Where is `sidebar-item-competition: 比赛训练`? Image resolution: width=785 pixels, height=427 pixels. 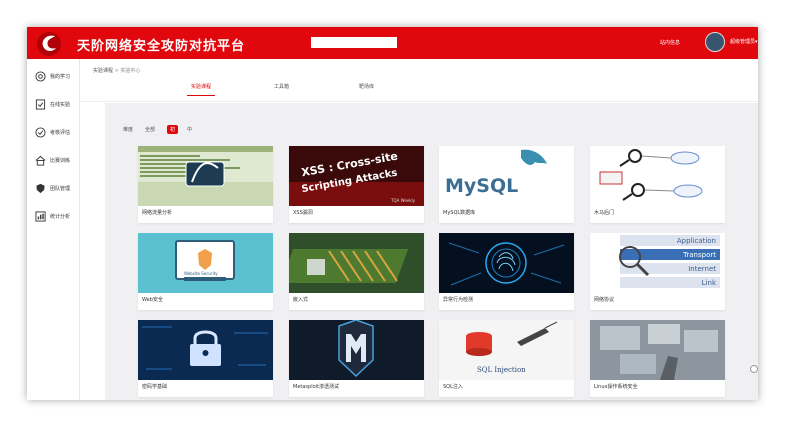
sidebar-item-competition: 比赛训练 is located at coordinates (52, 160).